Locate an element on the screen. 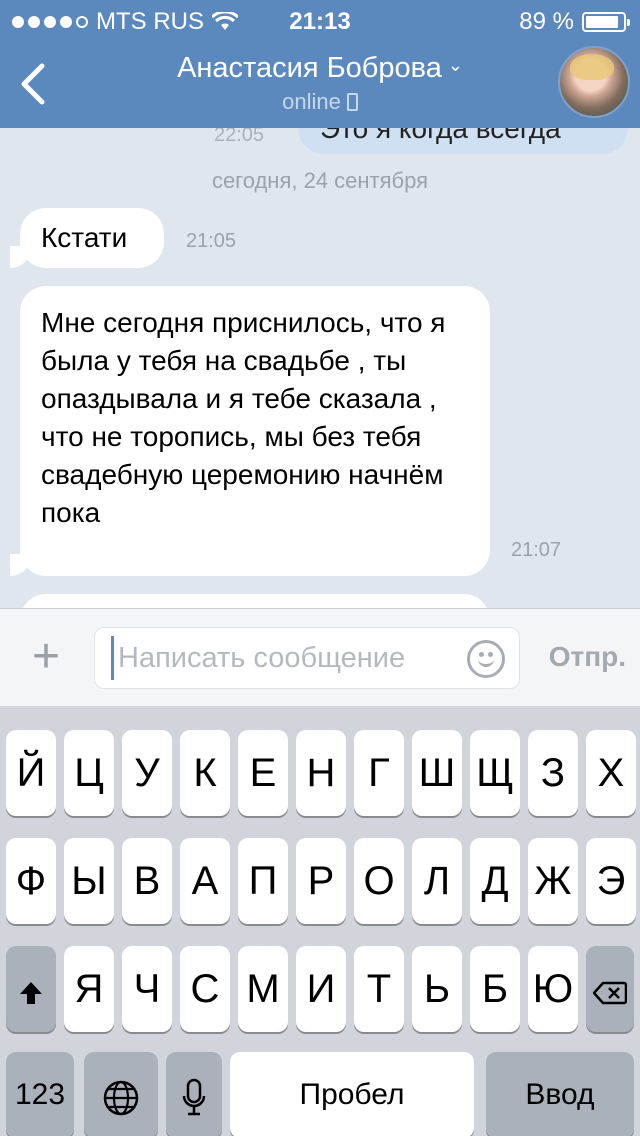 This screenshot has width=640, height=1136. battery-icon is located at coordinates (606, 22).